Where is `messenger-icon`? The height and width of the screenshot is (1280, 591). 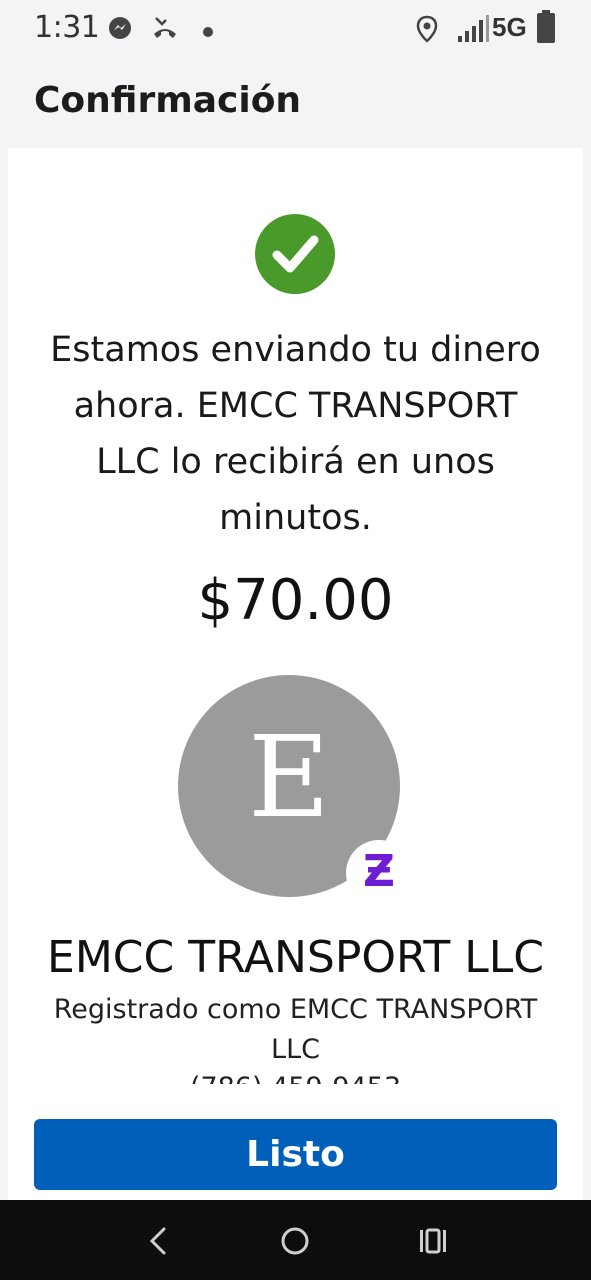 messenger-icon is located at coordinates (120, 30).